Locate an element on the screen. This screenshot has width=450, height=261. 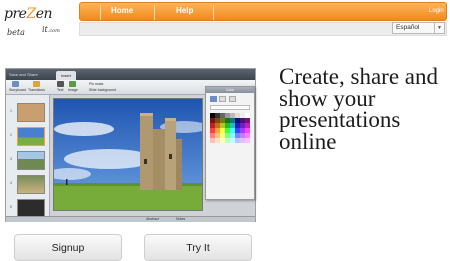
transitions-icon is located at coordinates (36, 84).